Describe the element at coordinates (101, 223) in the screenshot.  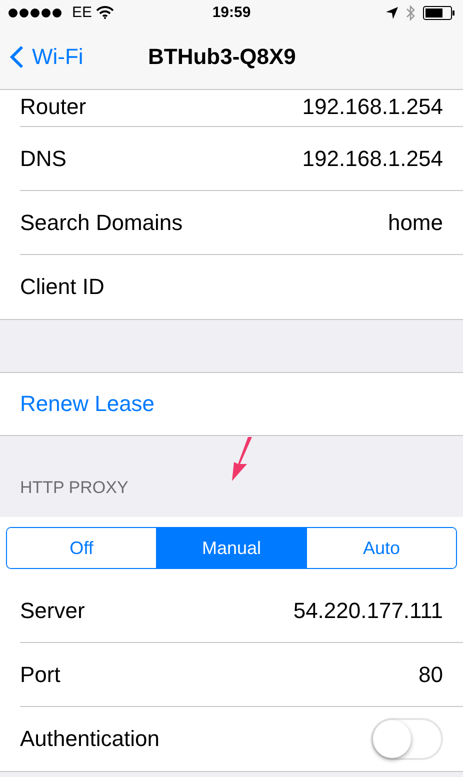
I see `row-label: Search Domains` at that location.